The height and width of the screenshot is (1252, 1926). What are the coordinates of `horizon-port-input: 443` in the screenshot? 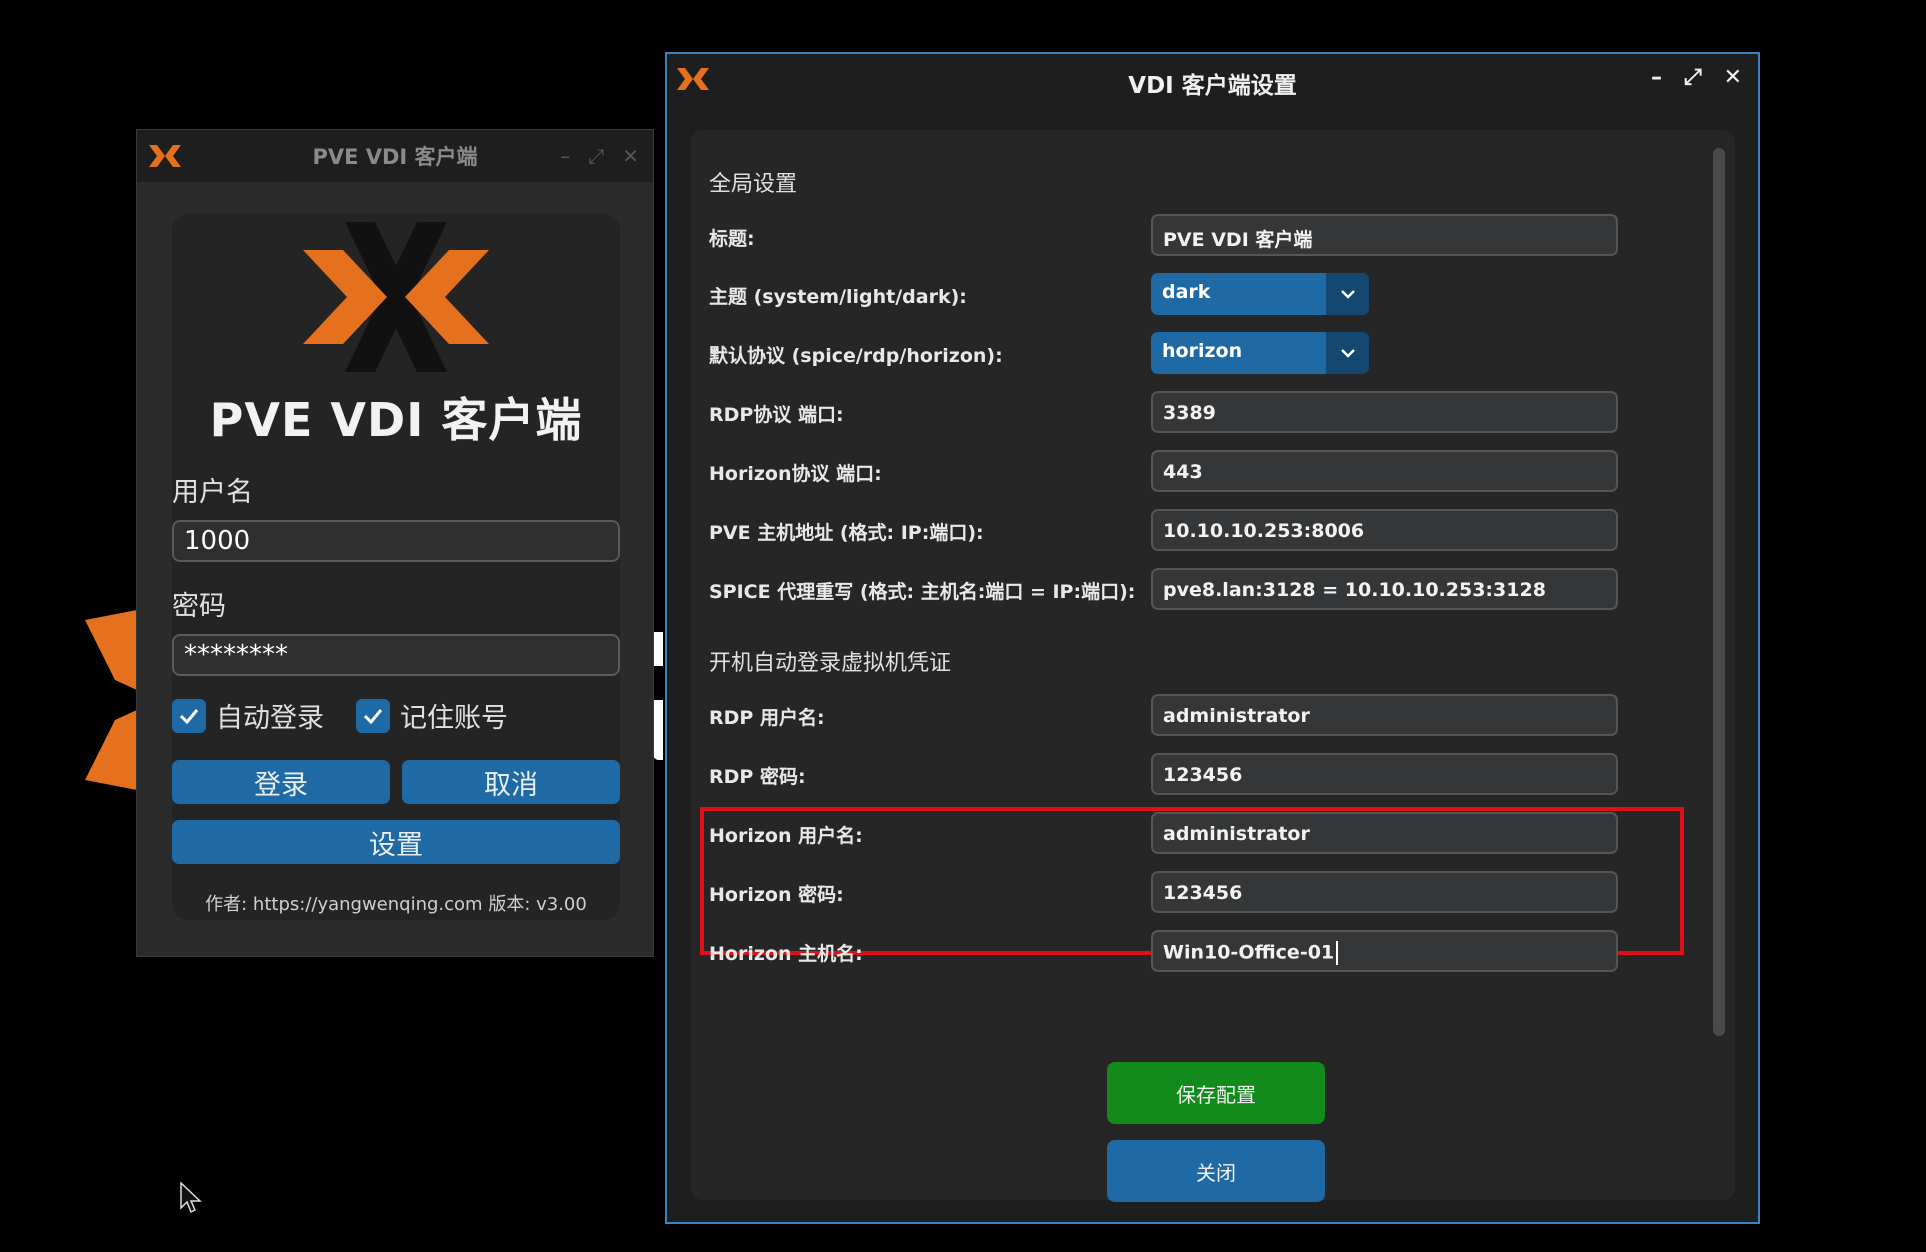 It's located at (1384, 471).